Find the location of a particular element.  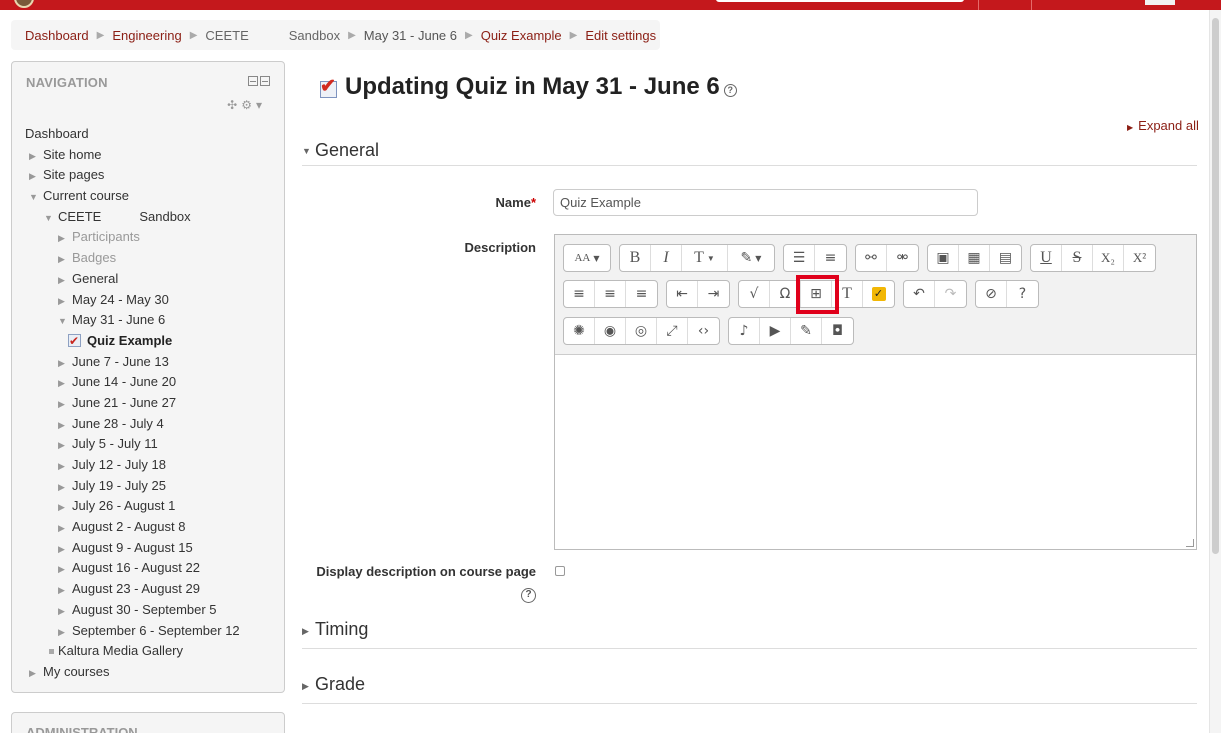

nav-item-week: ▶ July 26 - August 1 is located at coordinates (132, 506).